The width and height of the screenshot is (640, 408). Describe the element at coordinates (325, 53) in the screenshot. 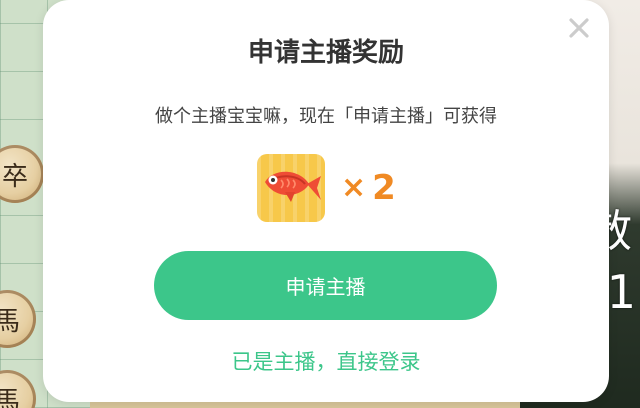

I see `dialog-title: 申请主播奖励` at that location.